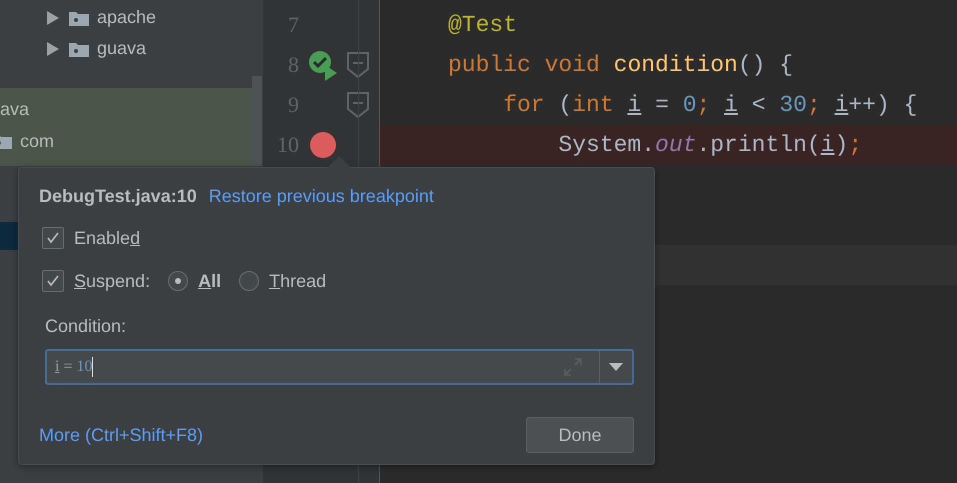 This screenshot has width=957, height=483. I want to click on suspend-checkbox, so click(53, 281).